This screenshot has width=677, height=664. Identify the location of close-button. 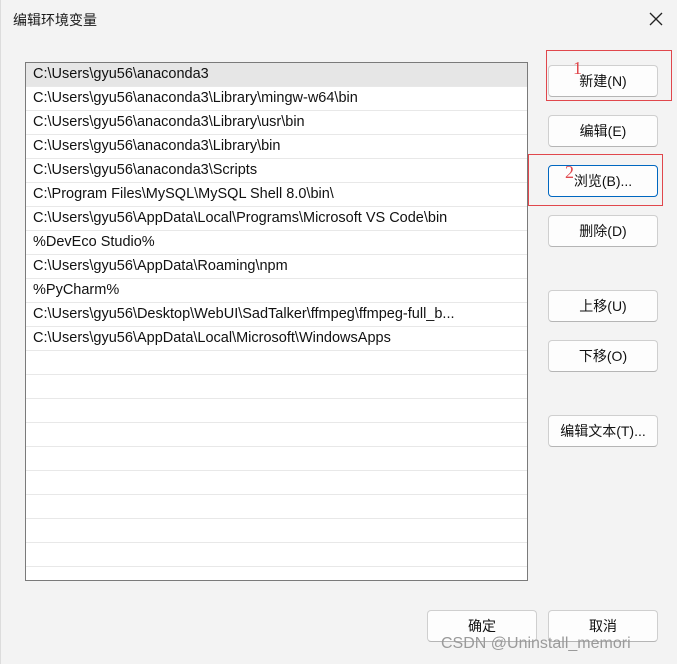
(656, 19).